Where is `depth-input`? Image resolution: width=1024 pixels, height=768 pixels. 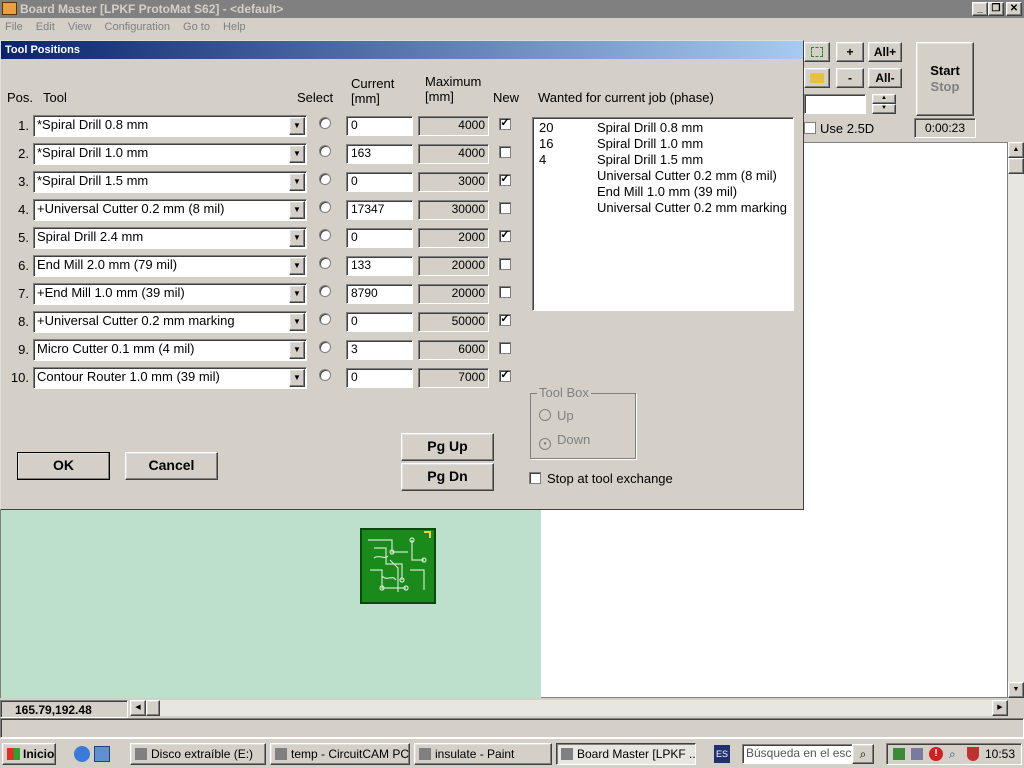 depth-input is located at coordinates (835, 104).